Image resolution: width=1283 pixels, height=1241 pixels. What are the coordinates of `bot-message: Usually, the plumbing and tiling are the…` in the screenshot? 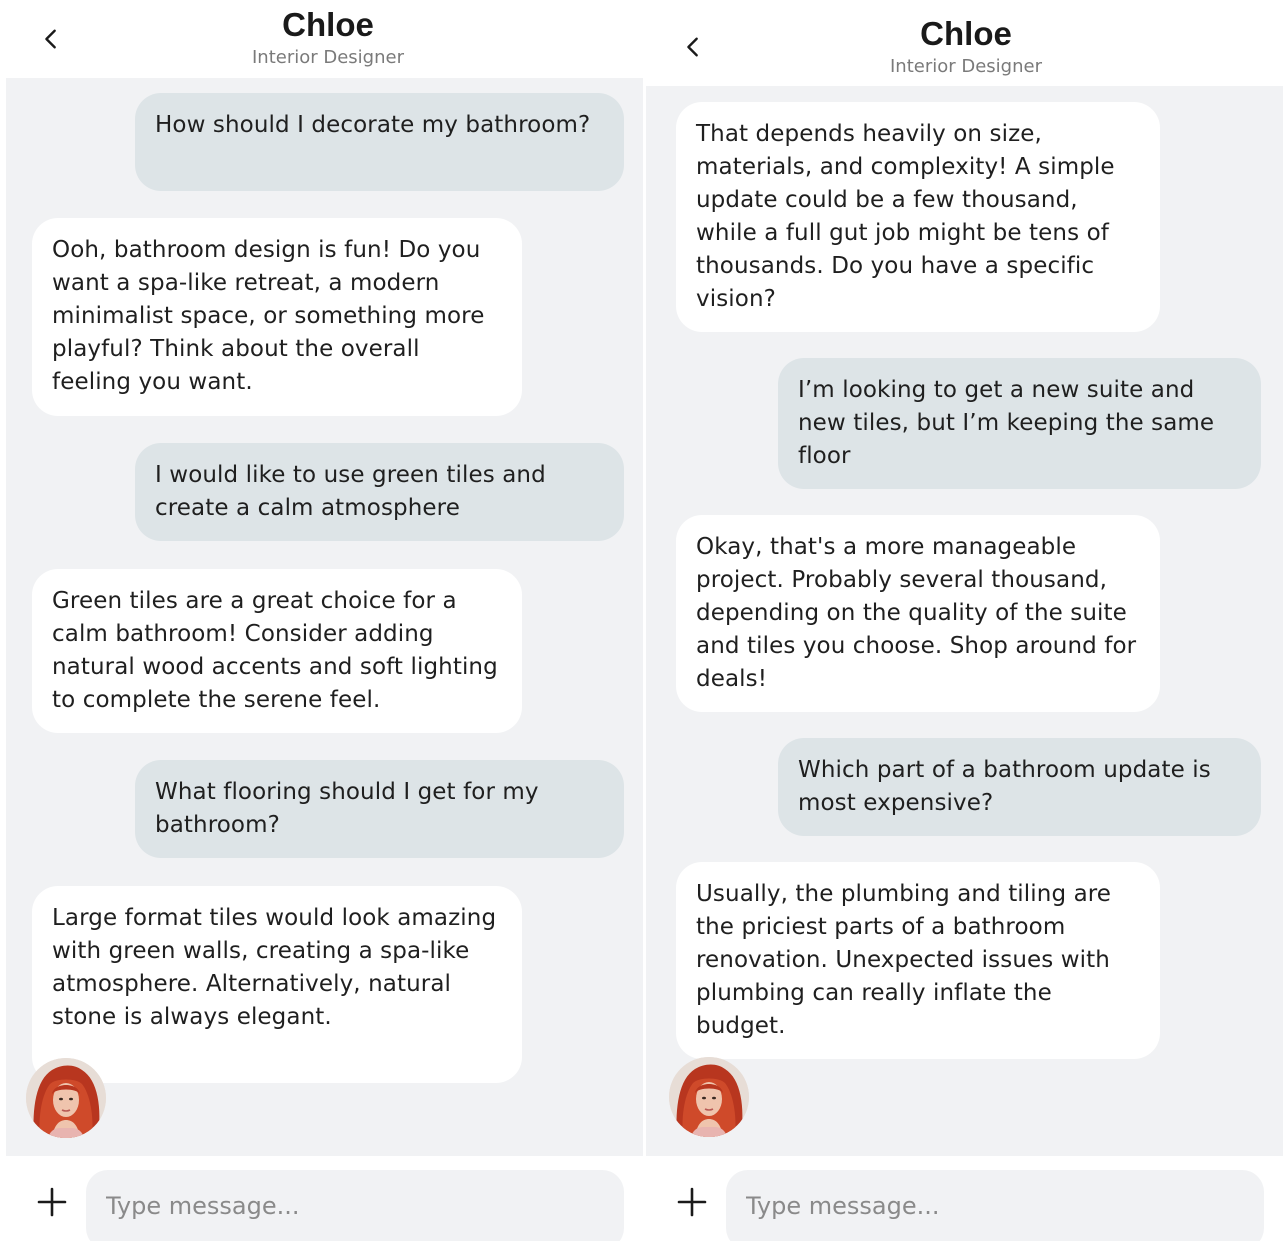 It's located at (918, 960).